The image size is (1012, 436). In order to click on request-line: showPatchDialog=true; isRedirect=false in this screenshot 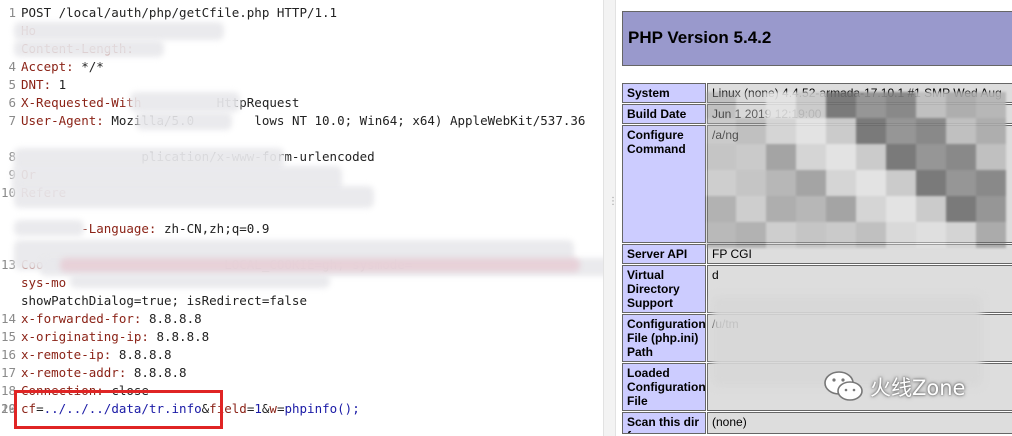, I will do `click(301, 301)`.